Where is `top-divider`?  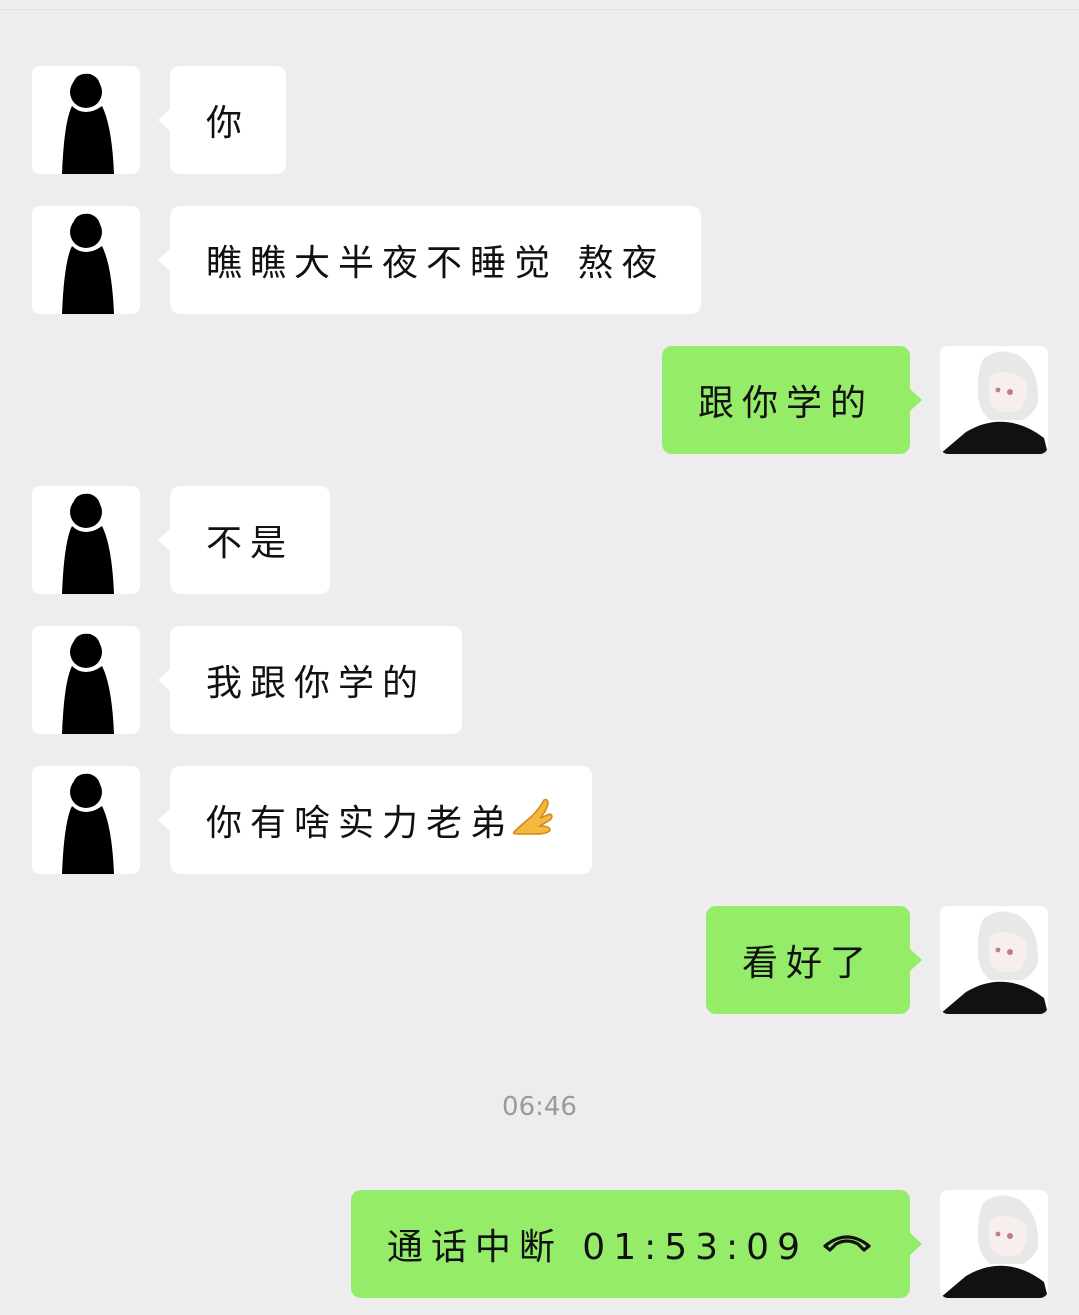 top-divider is located at coordinates (539, 9).